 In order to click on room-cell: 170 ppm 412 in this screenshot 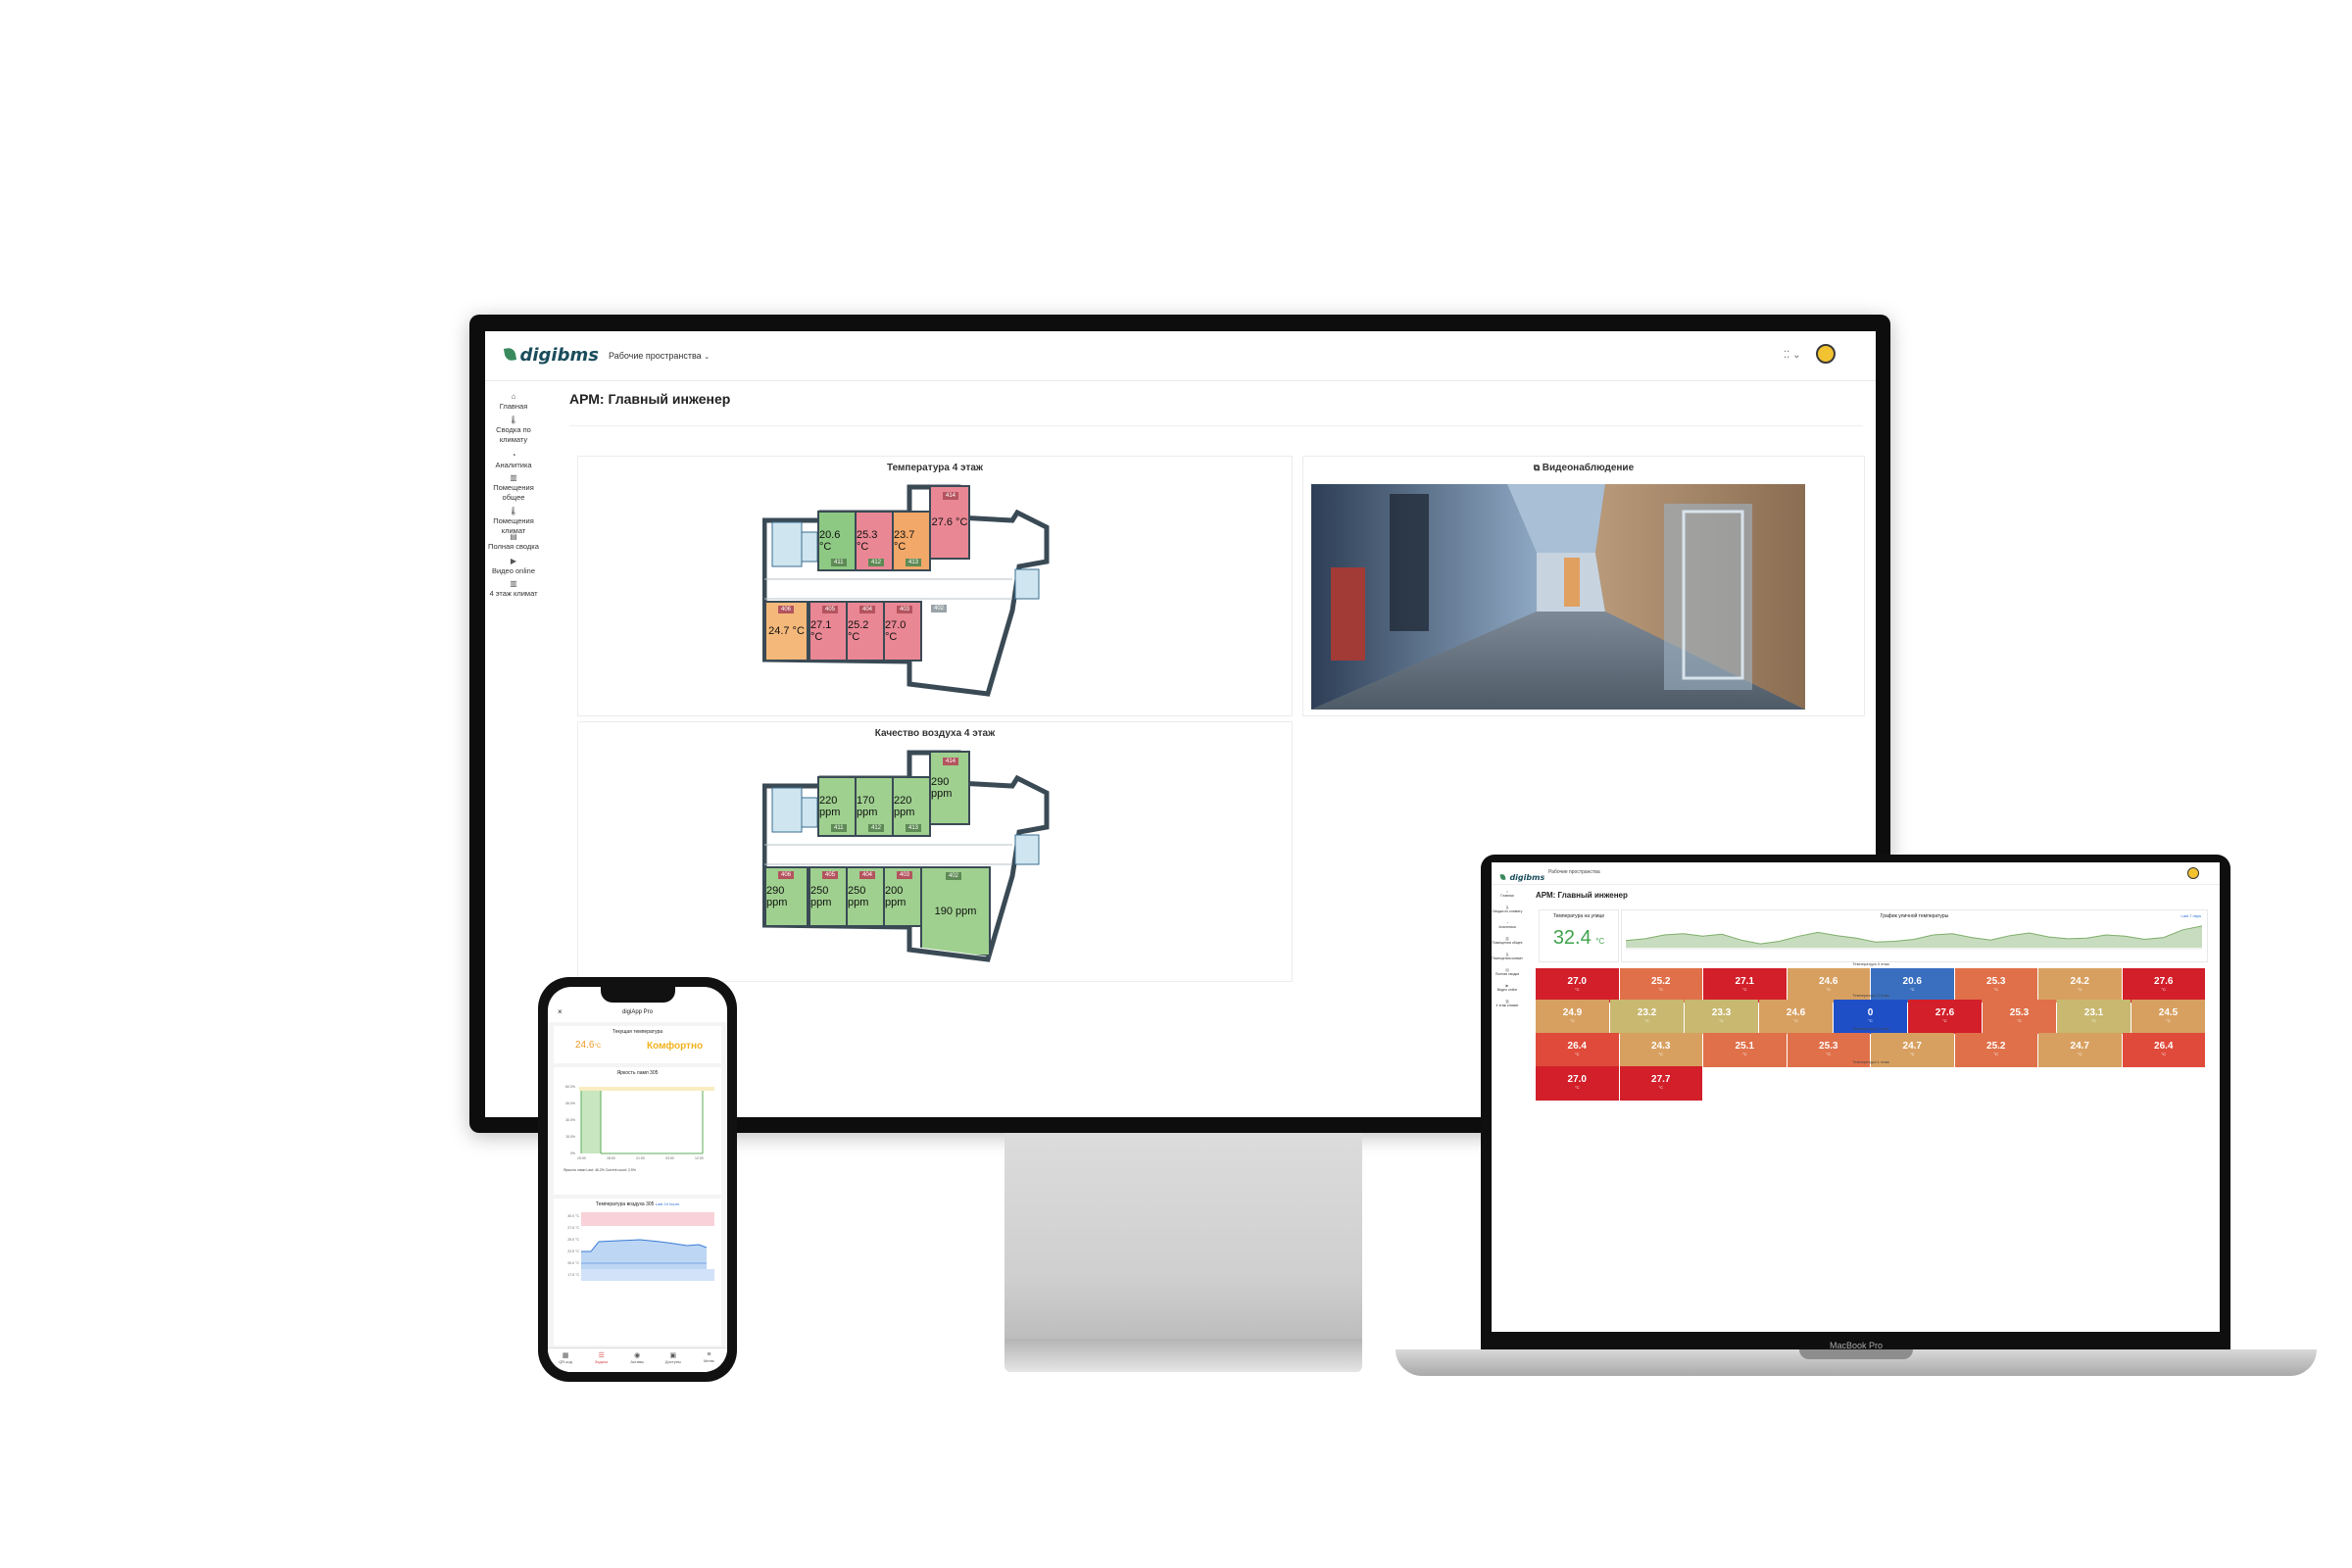, I will do `click(874, 806)`.